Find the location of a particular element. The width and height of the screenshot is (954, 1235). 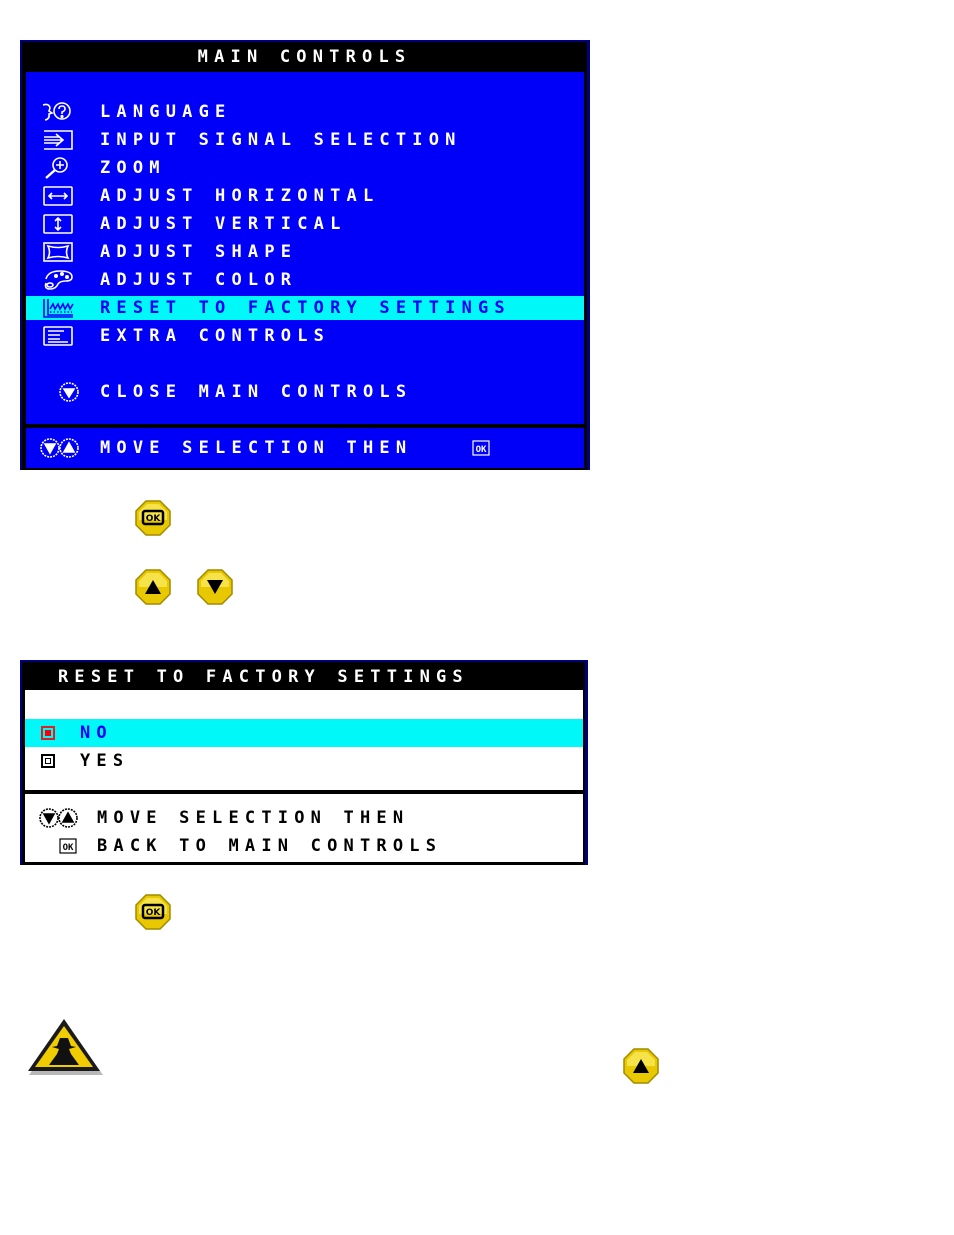

selected-radio-icon is located at coordinates (48, 733).